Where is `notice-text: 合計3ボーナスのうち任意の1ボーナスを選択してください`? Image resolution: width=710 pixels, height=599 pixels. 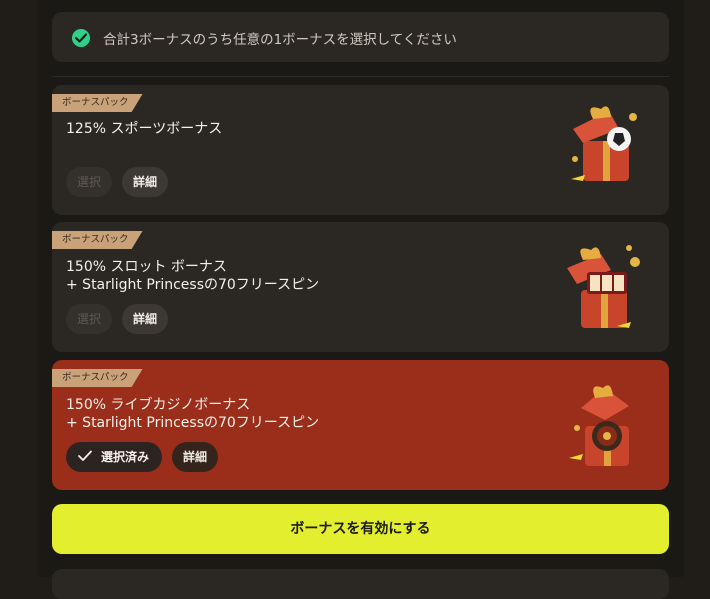
notice-text: 合計3ボーナスのうち任意の1ボーナスを選択してください is located at coordinates (280, 40).